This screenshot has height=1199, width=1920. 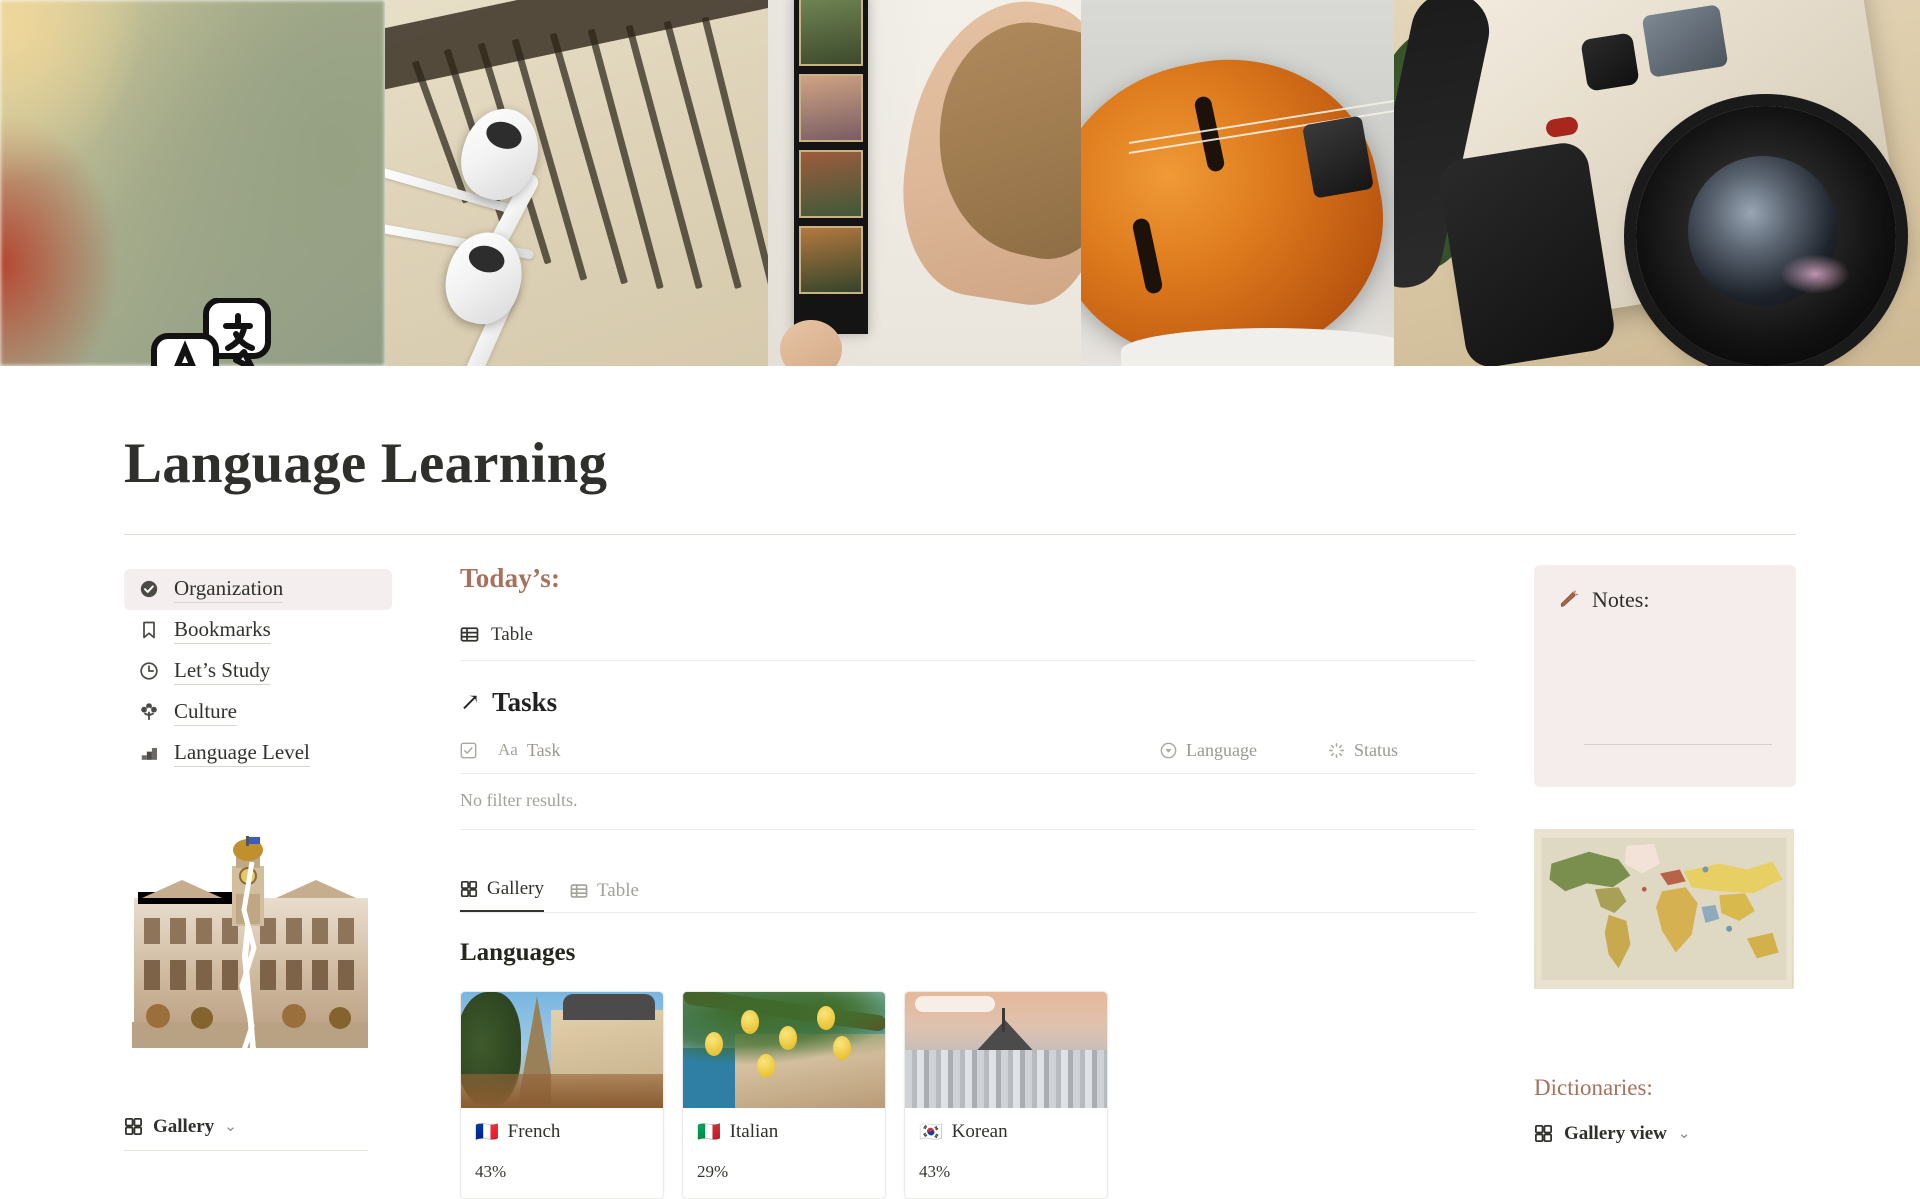 What do you see at coordinates (518, 952) in the screenshot?
I see `languages-heading: Languages` at bounding box center [518, 952].